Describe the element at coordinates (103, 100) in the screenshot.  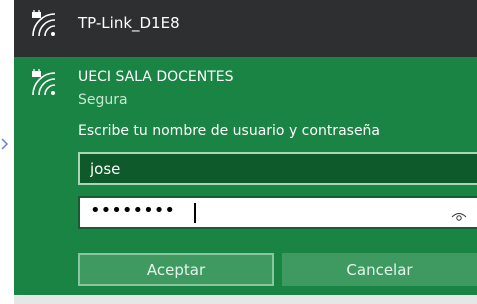
I see `network-security-status: Segura` at that location.